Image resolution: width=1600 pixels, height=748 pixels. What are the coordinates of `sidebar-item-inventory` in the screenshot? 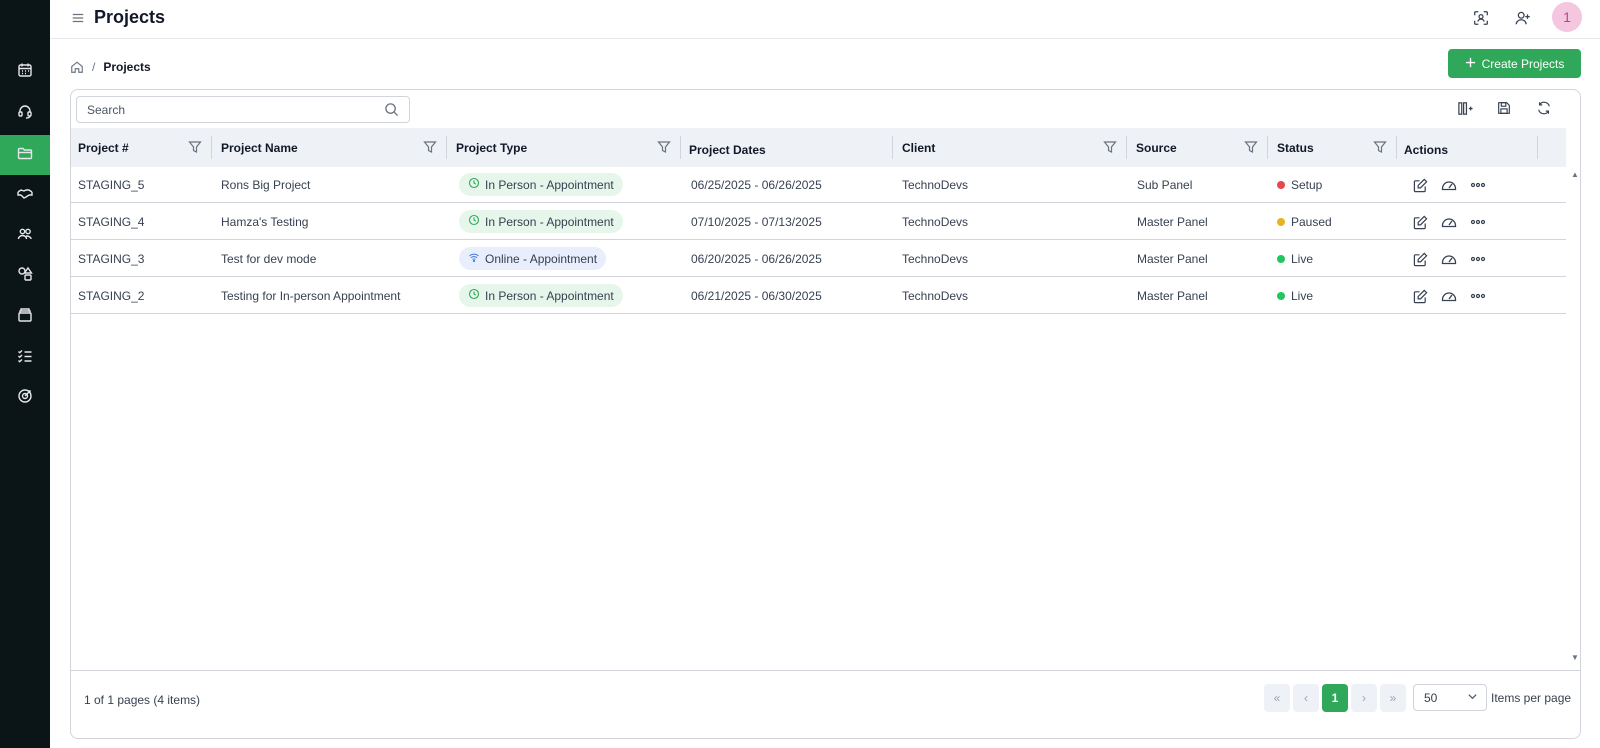 It's located at (25, 317).